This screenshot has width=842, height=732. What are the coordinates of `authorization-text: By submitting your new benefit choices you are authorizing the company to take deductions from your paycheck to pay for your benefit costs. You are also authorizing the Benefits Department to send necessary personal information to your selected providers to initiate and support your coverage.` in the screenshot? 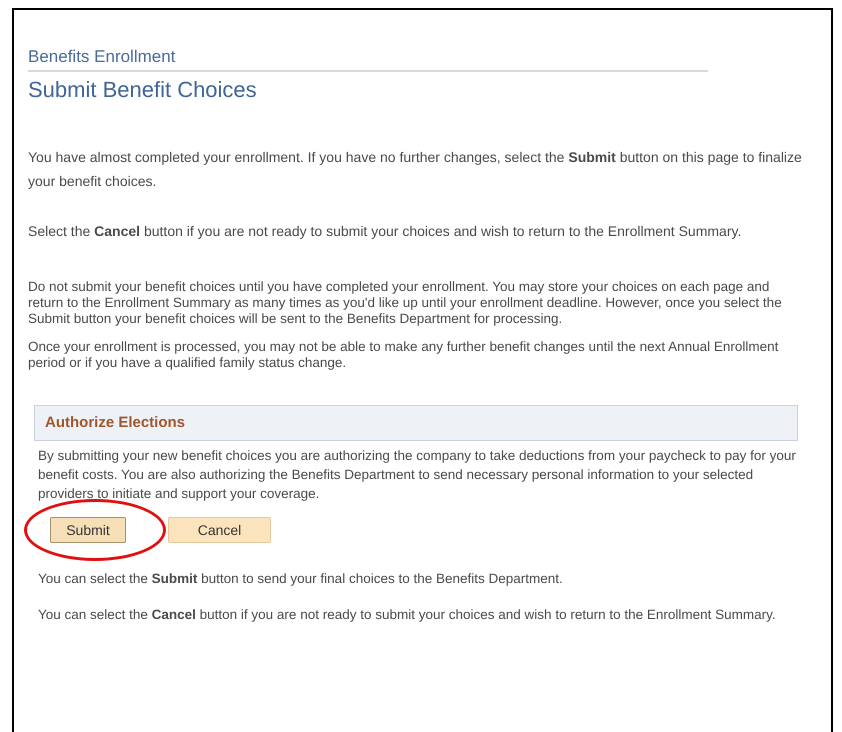 It's located at (417, 475).